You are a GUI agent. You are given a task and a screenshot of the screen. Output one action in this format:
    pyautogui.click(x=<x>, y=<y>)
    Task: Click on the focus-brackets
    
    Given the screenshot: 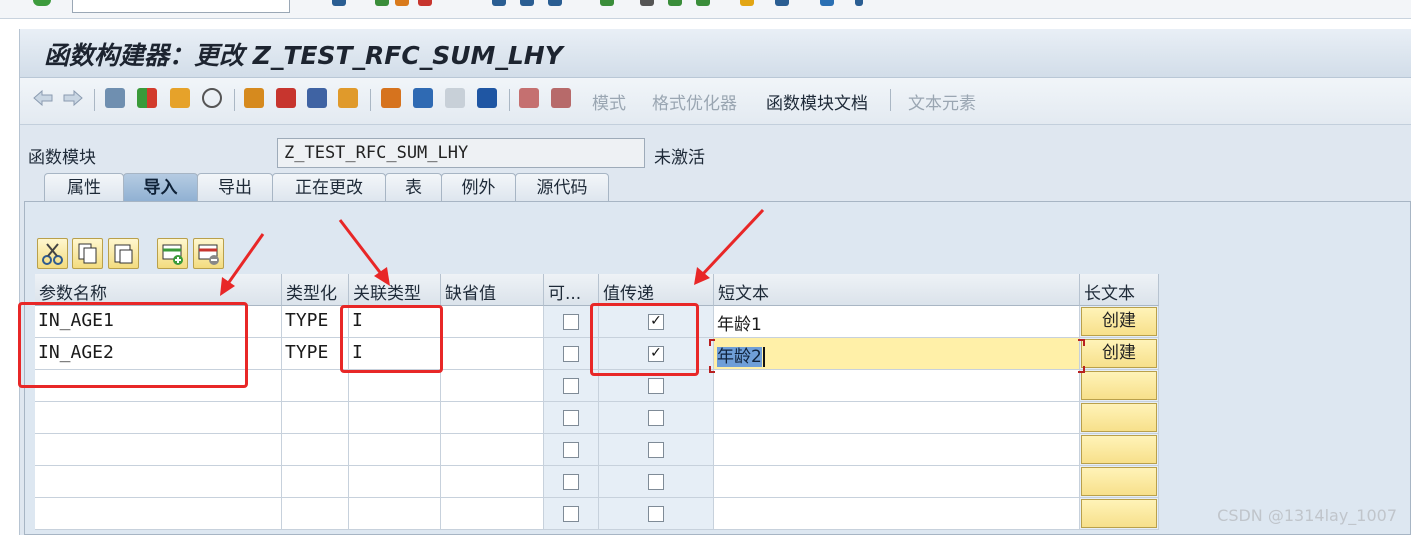 What is the action you would take?
    pyautogui.click(x=897, y=356)
    